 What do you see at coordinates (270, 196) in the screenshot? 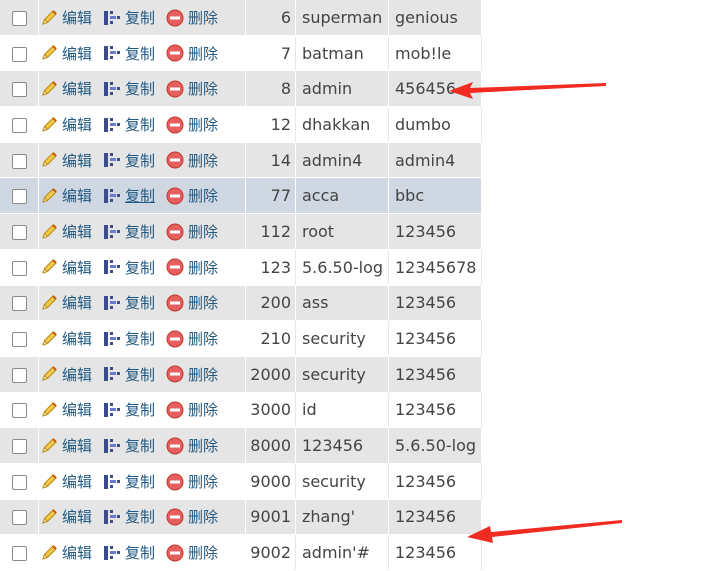
I see `cell-id: 77` at bounding box center [270, 196].